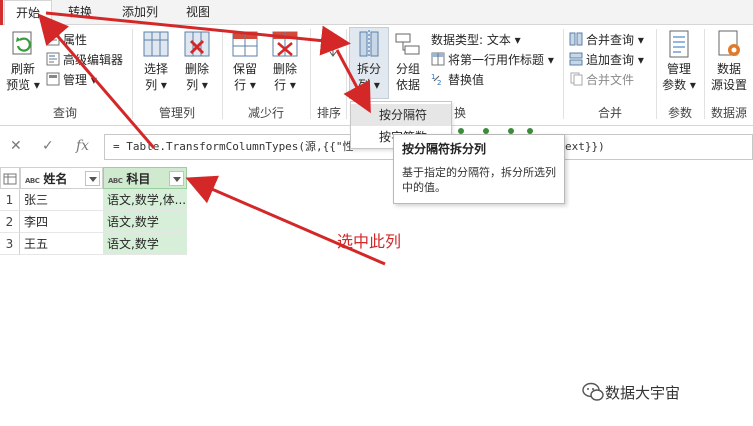 The width and height of the screenshot is (753, 426). I want to click on append-queries-icon, so click(576, 59).